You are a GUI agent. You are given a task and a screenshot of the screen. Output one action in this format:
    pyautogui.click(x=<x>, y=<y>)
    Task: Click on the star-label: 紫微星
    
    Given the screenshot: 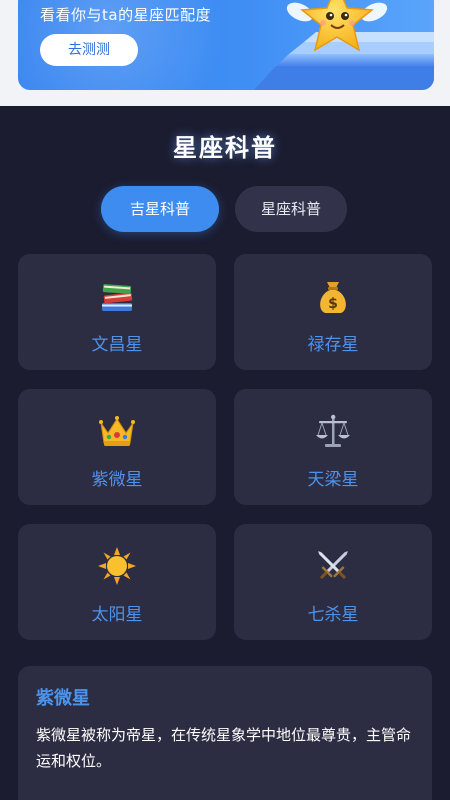 What is the action you would take?
    pyautogui.click(x=117, y=480)
    